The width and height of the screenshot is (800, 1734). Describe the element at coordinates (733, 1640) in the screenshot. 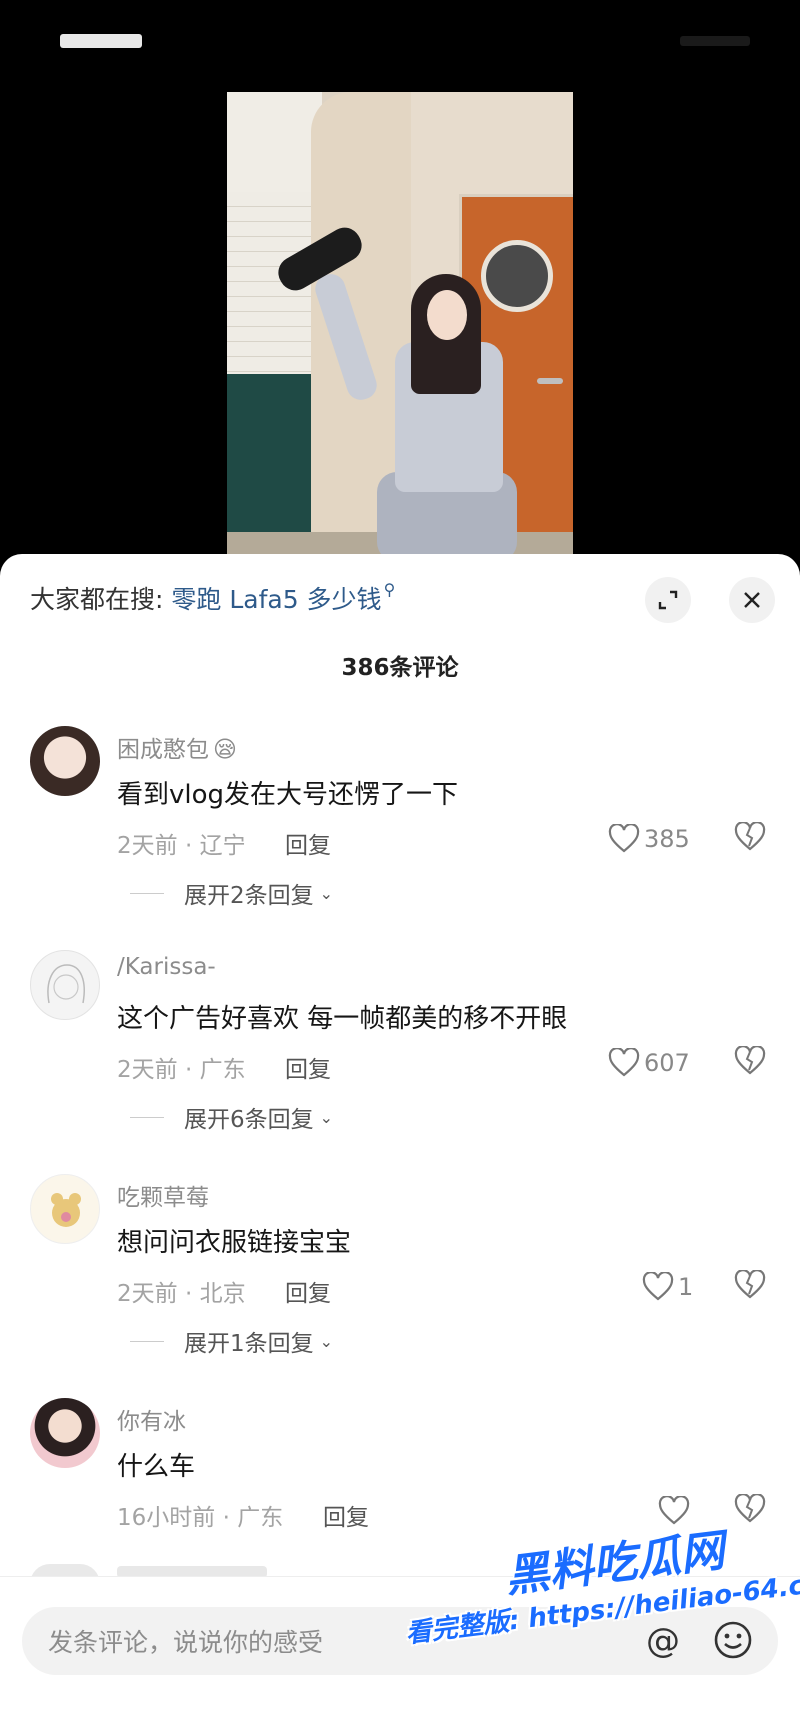

I see `emoji-icon` at that location.